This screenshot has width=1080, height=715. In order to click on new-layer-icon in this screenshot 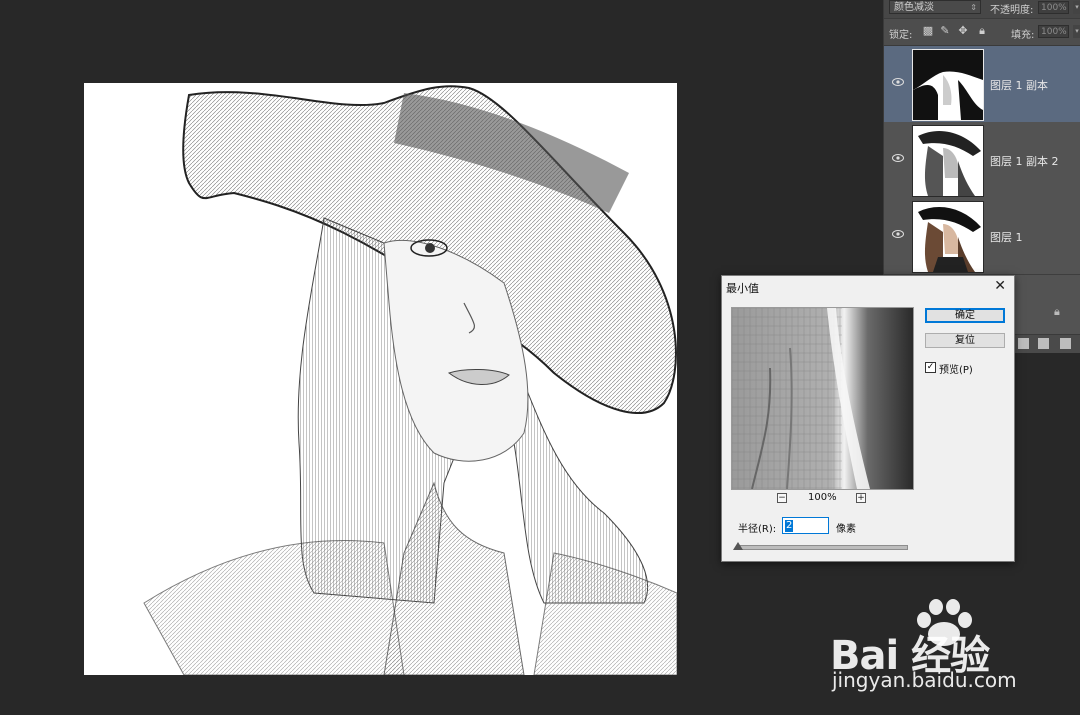, I will do `click(1043, 343)`.